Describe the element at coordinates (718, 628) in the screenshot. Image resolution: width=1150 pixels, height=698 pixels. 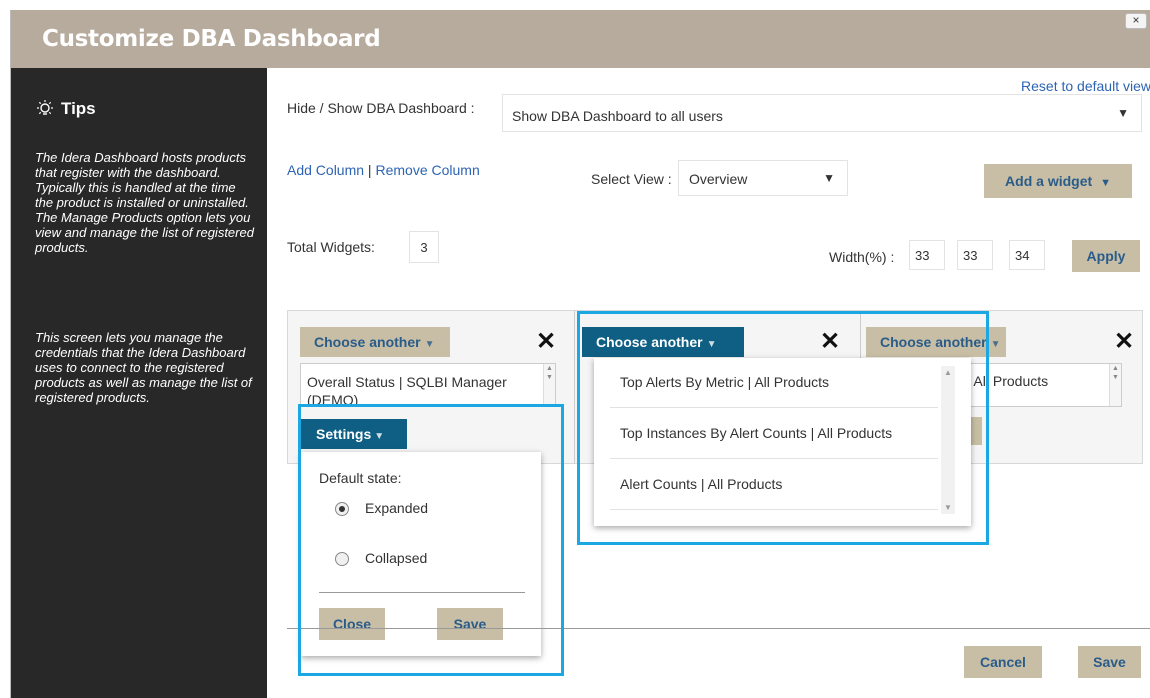
I see `footer-divider` at that location.